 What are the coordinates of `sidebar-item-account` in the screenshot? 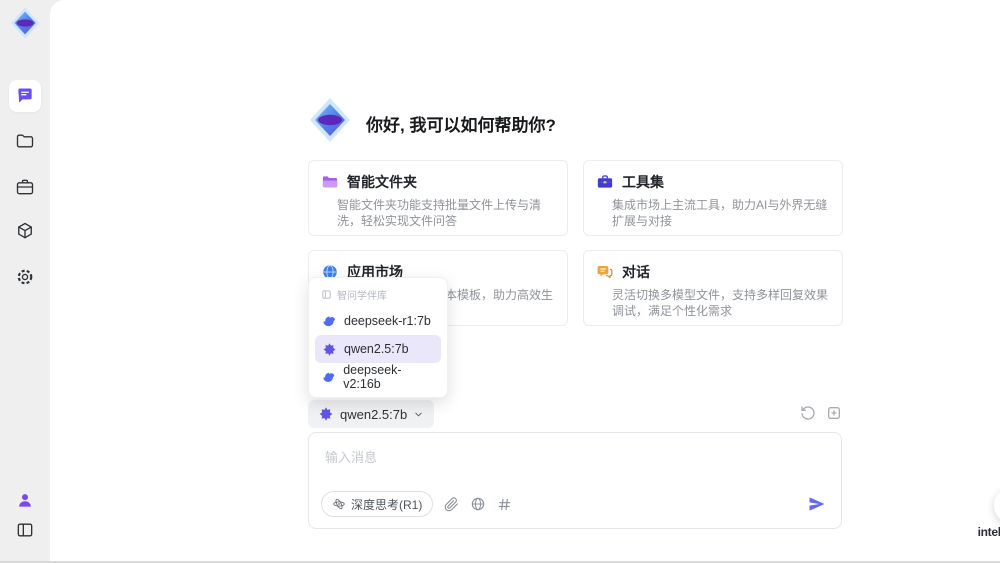 It's located at (25, 500).